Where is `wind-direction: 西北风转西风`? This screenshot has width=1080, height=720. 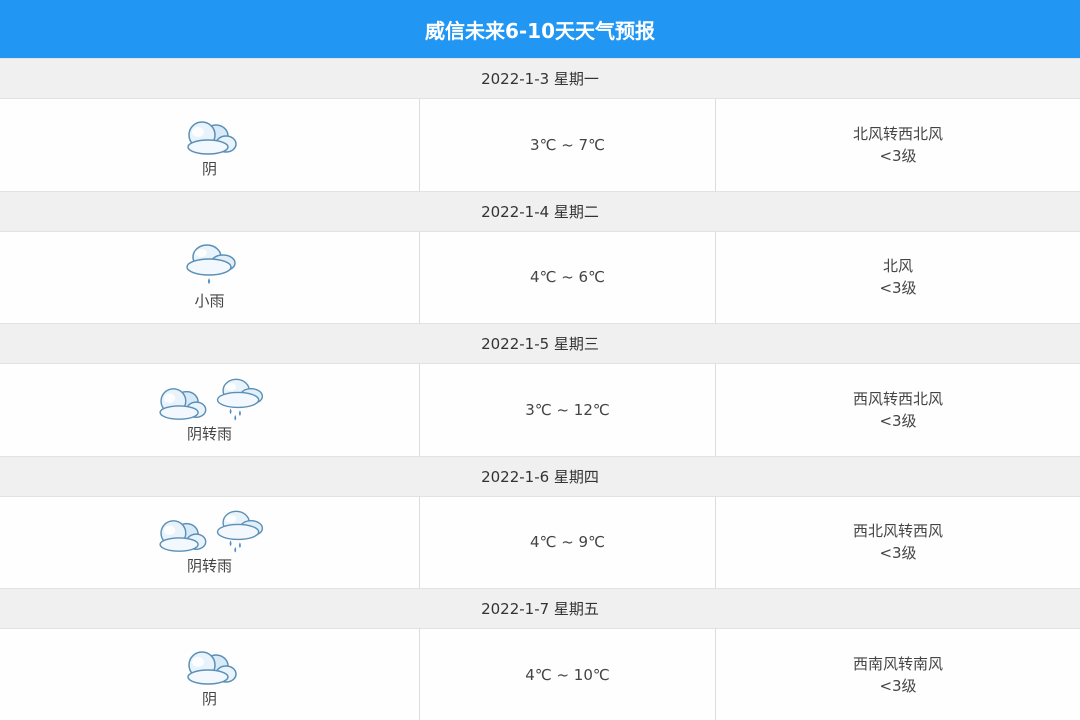
wind-direction: 西北风转西风 is located at coordinates (897, 531).